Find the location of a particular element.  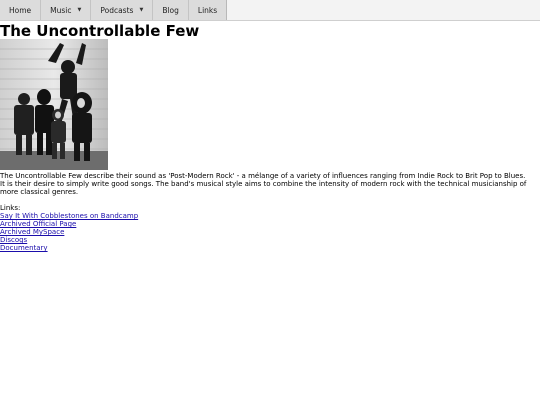

nav-item-links: Links is located at coordinates (206, 10).